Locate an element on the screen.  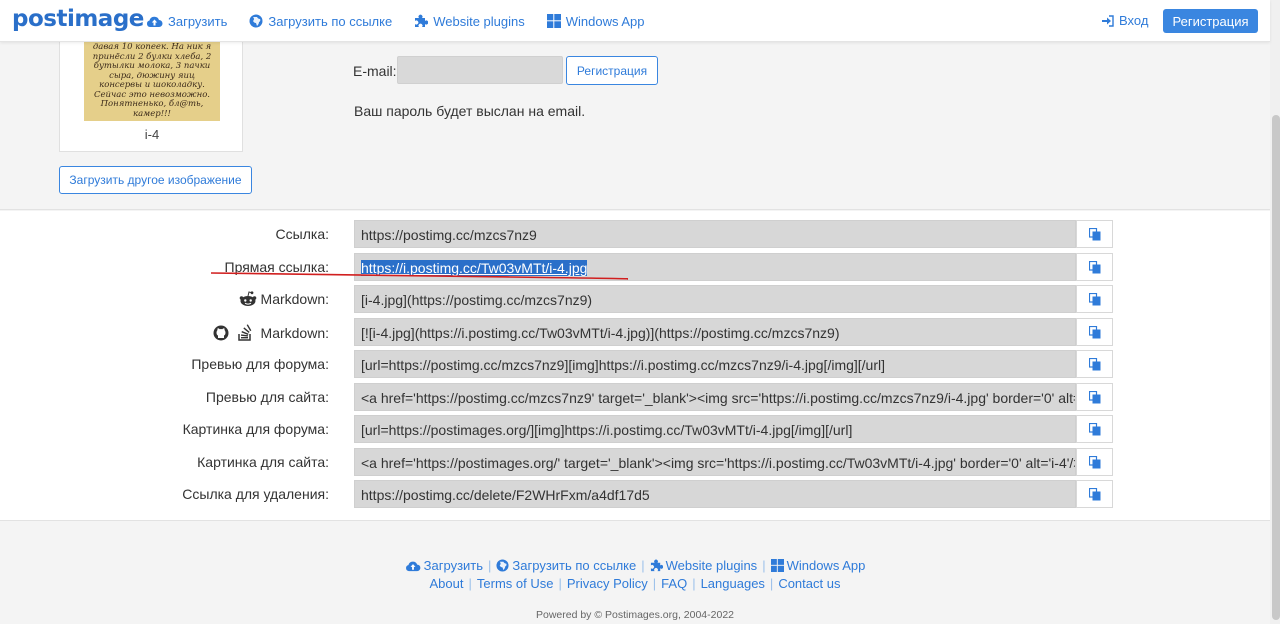
footer-languages-link: Languages is located at coordinates (733, 583).